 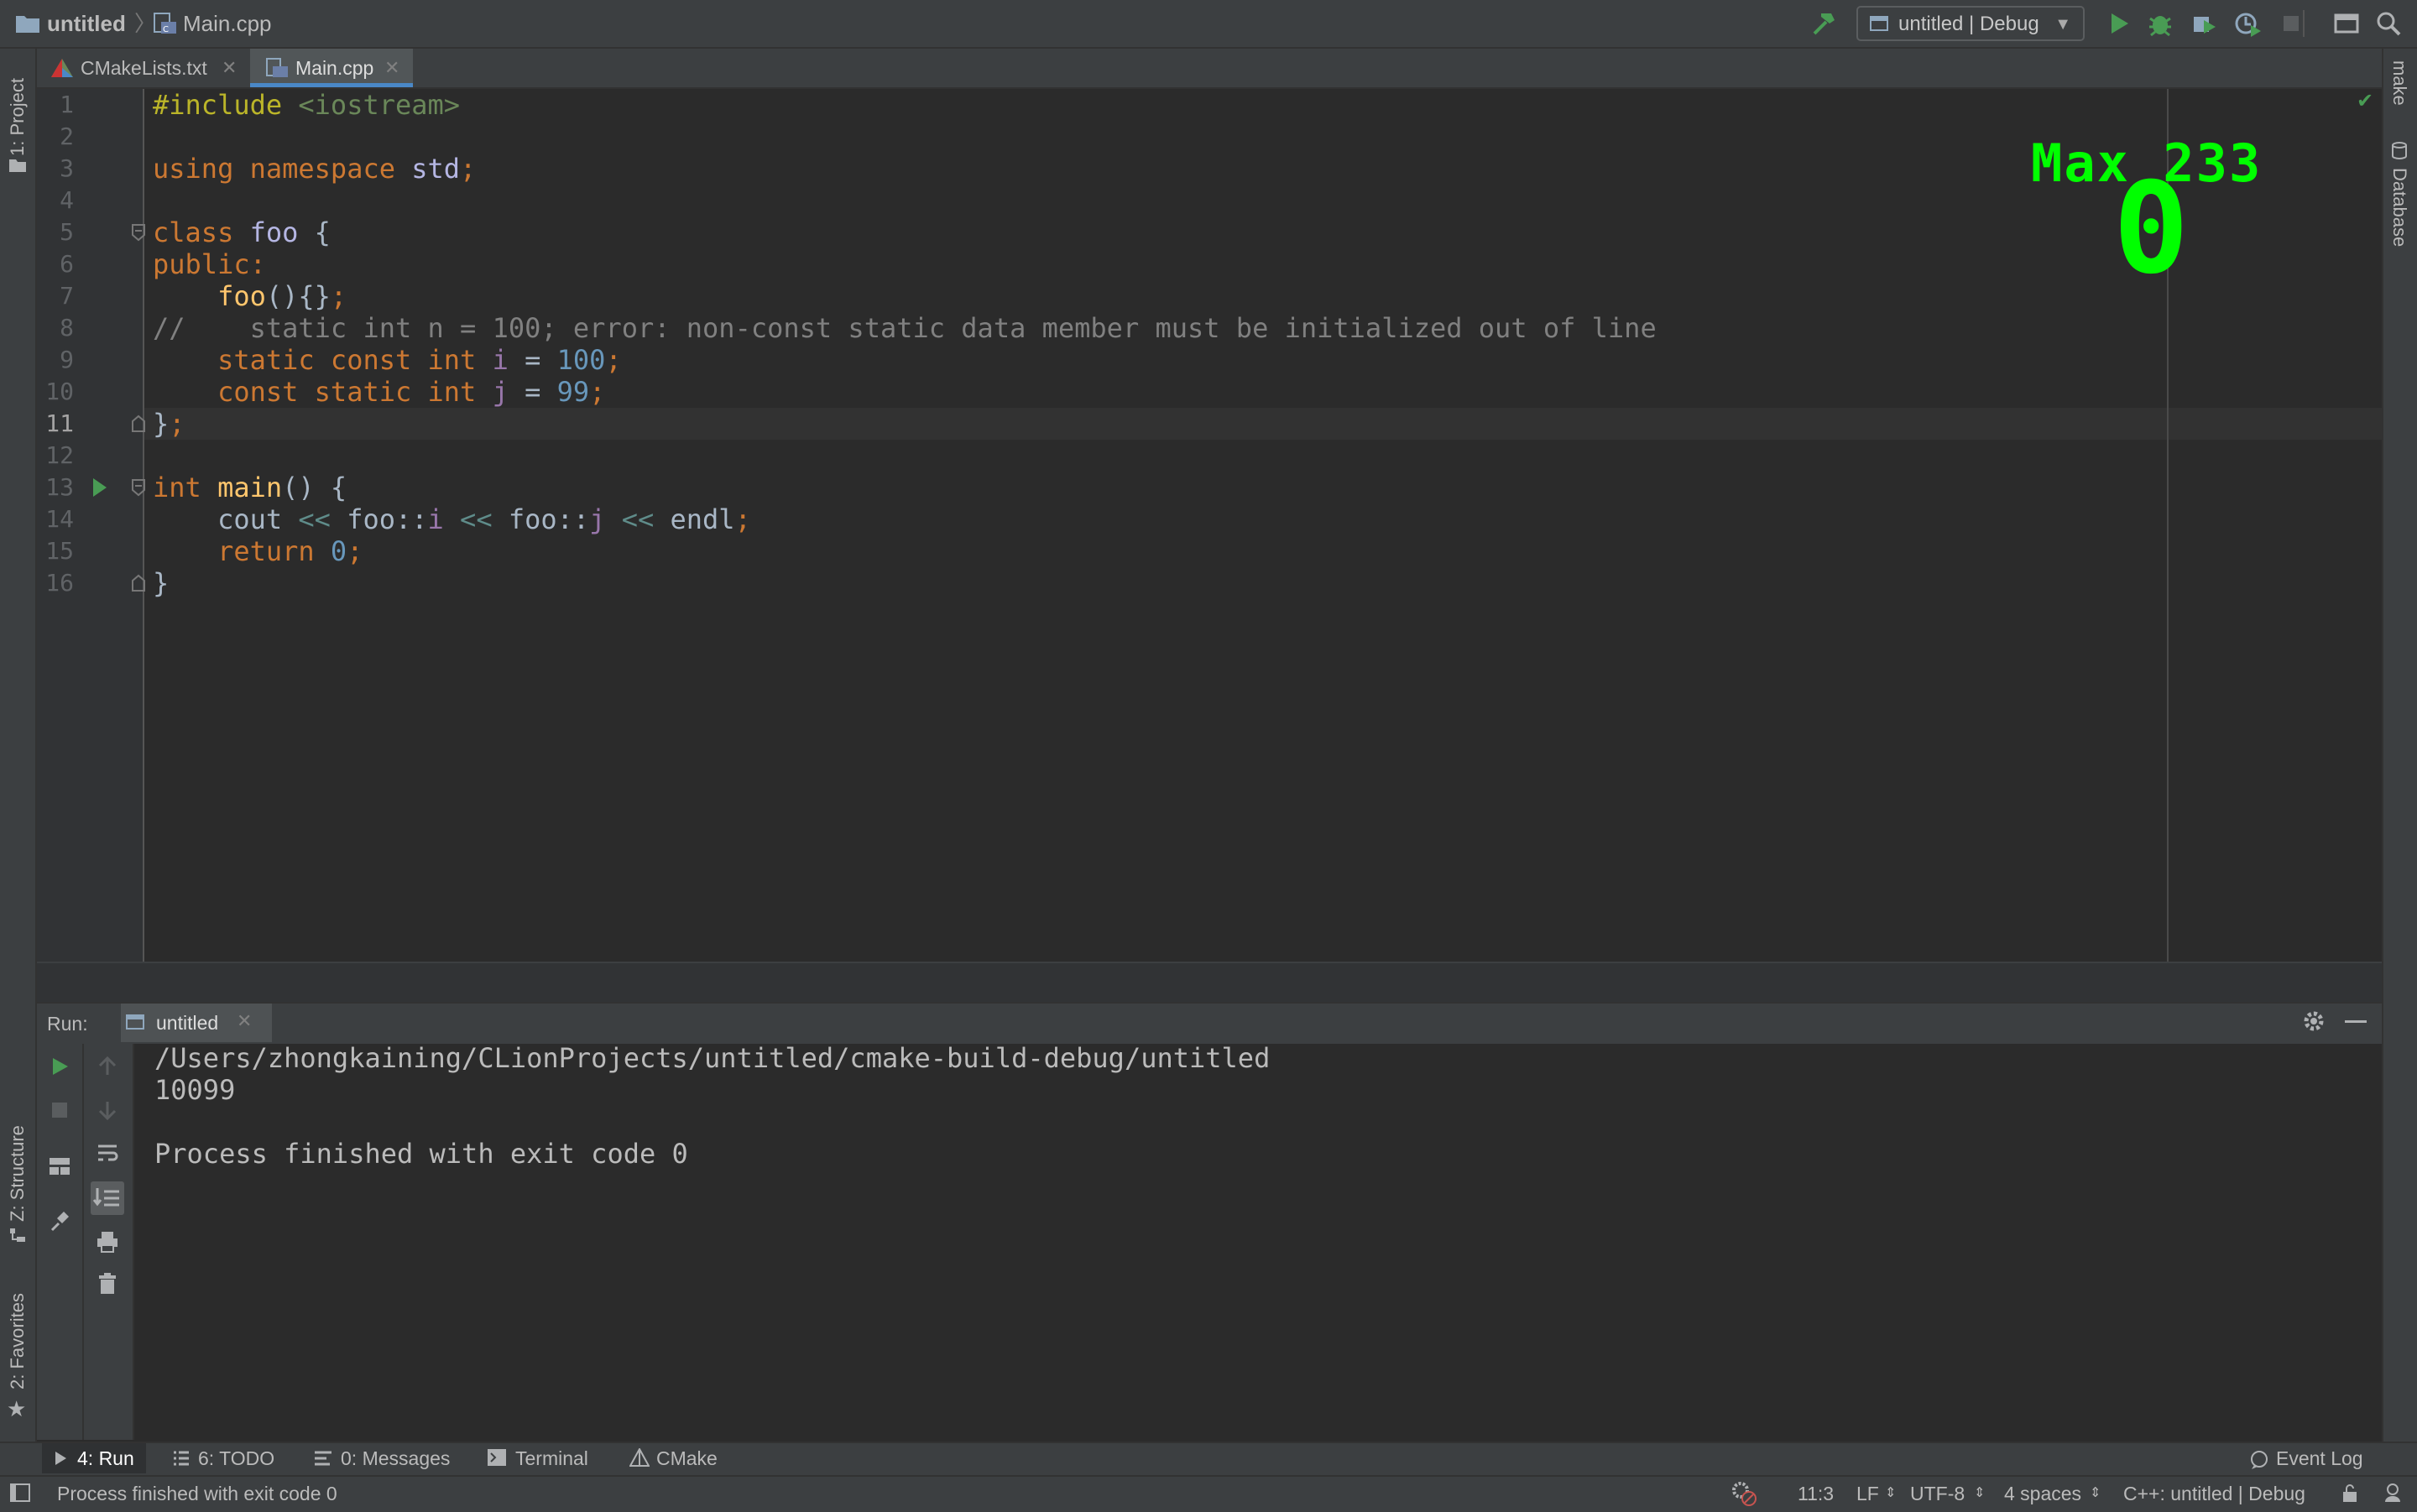 What do you see at coordinates (1937, 1493) in the screenshot?
I see `file-encoding: UTF-8` at bounding box center [1937, 1493].